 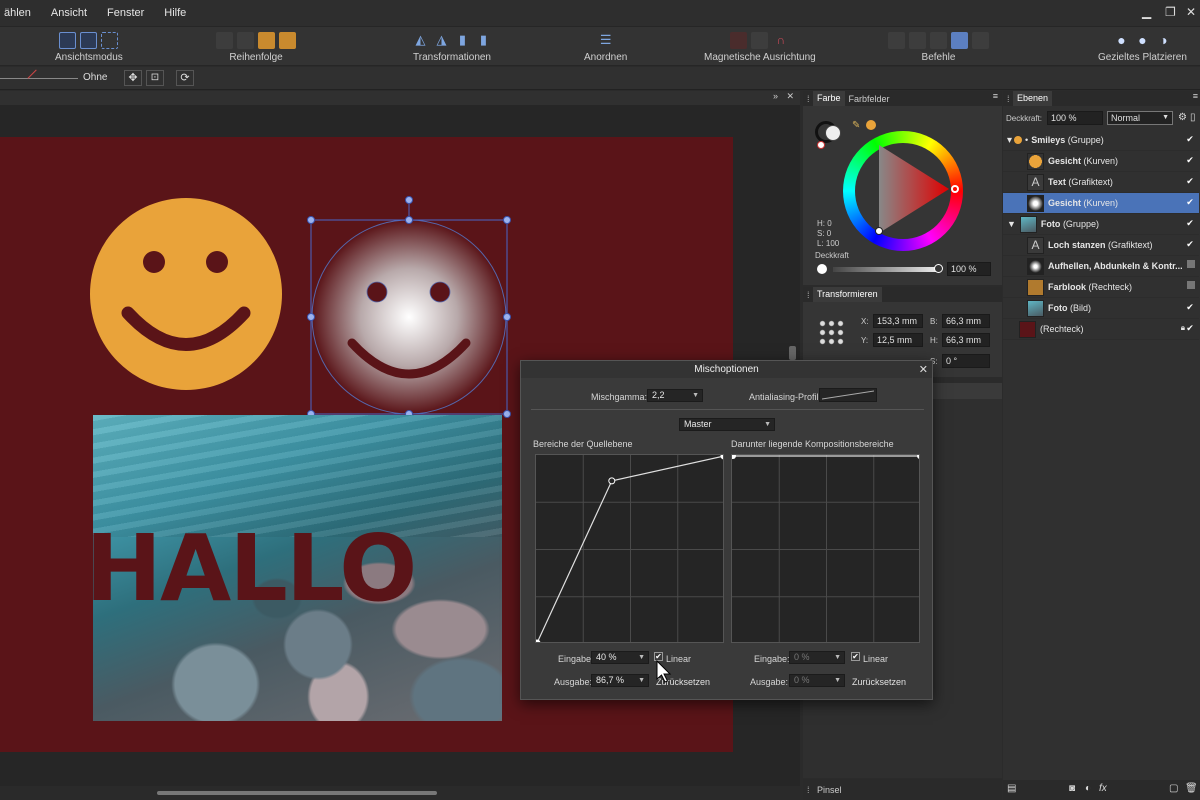 What do you see at coordinates (847, 294) in the screenshot?
I see `tab-transform: Transformieren` at bounding box center [847, 294].